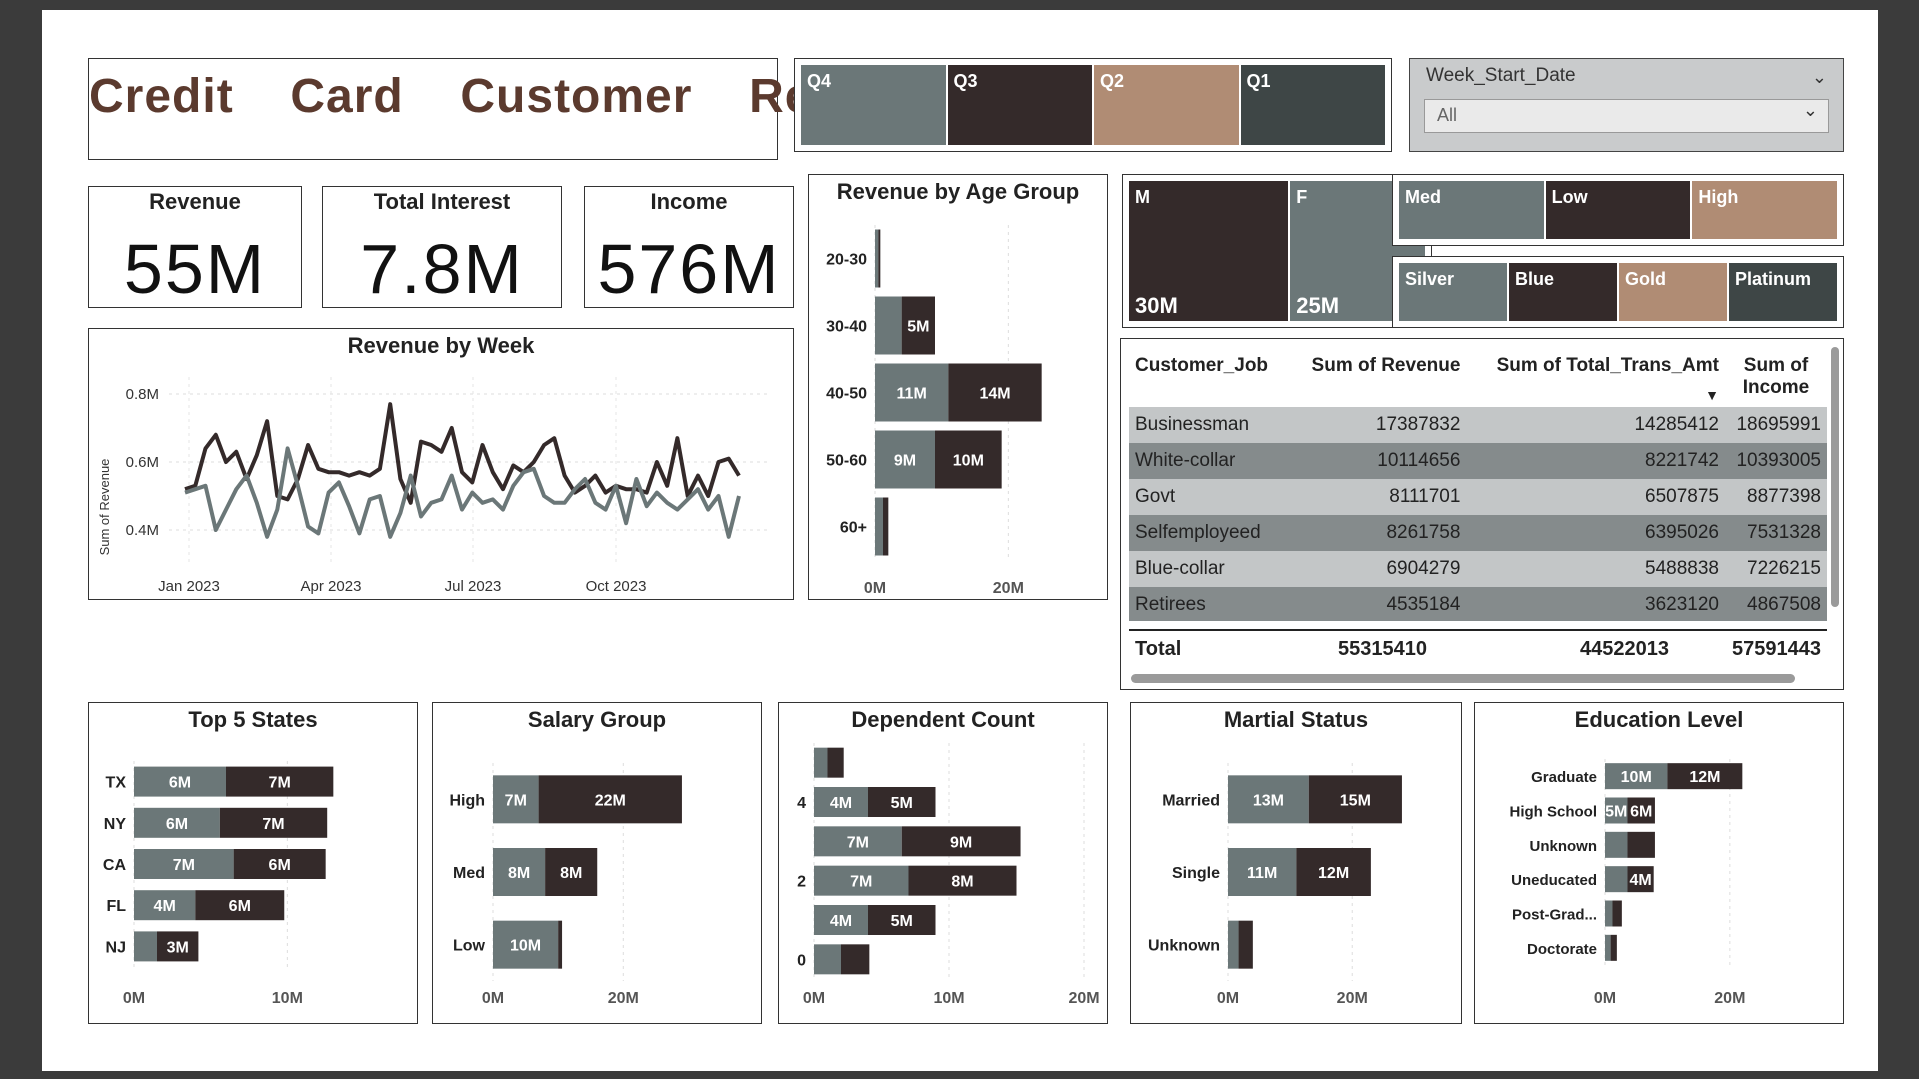 The width and height of the screenshot is (1919, 1079). Describe the element at coordinates (273, 824) in the screenshot. I see `data-label: 7M` at that location.